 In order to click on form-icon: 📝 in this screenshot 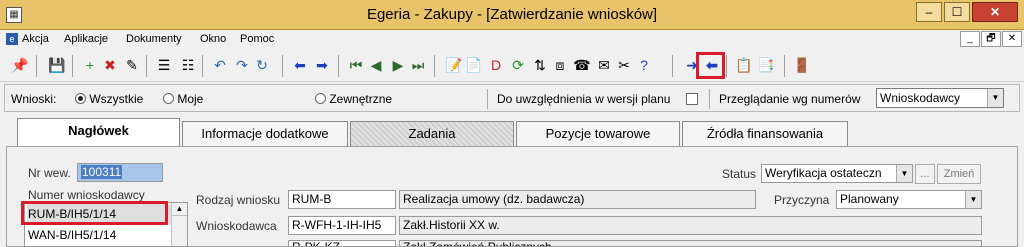, I will do `click(454, 65)`.